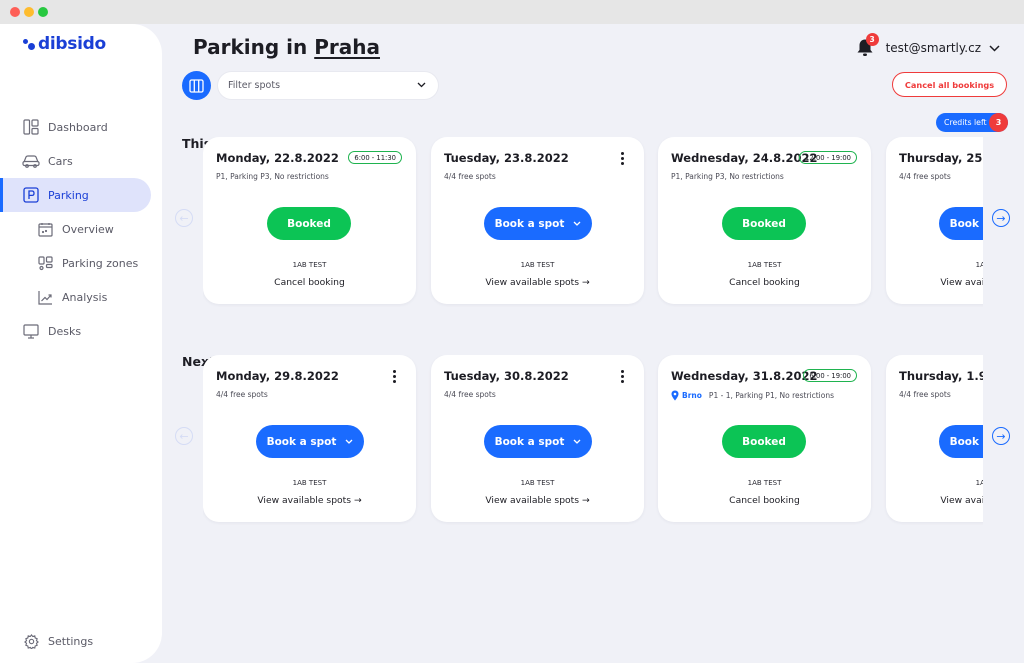 This screenshot has width=1024, height=663. What do you see at coordinates (31, 641) in the screenshot?
I see `gear-icon` at bounding box center [31, 641].